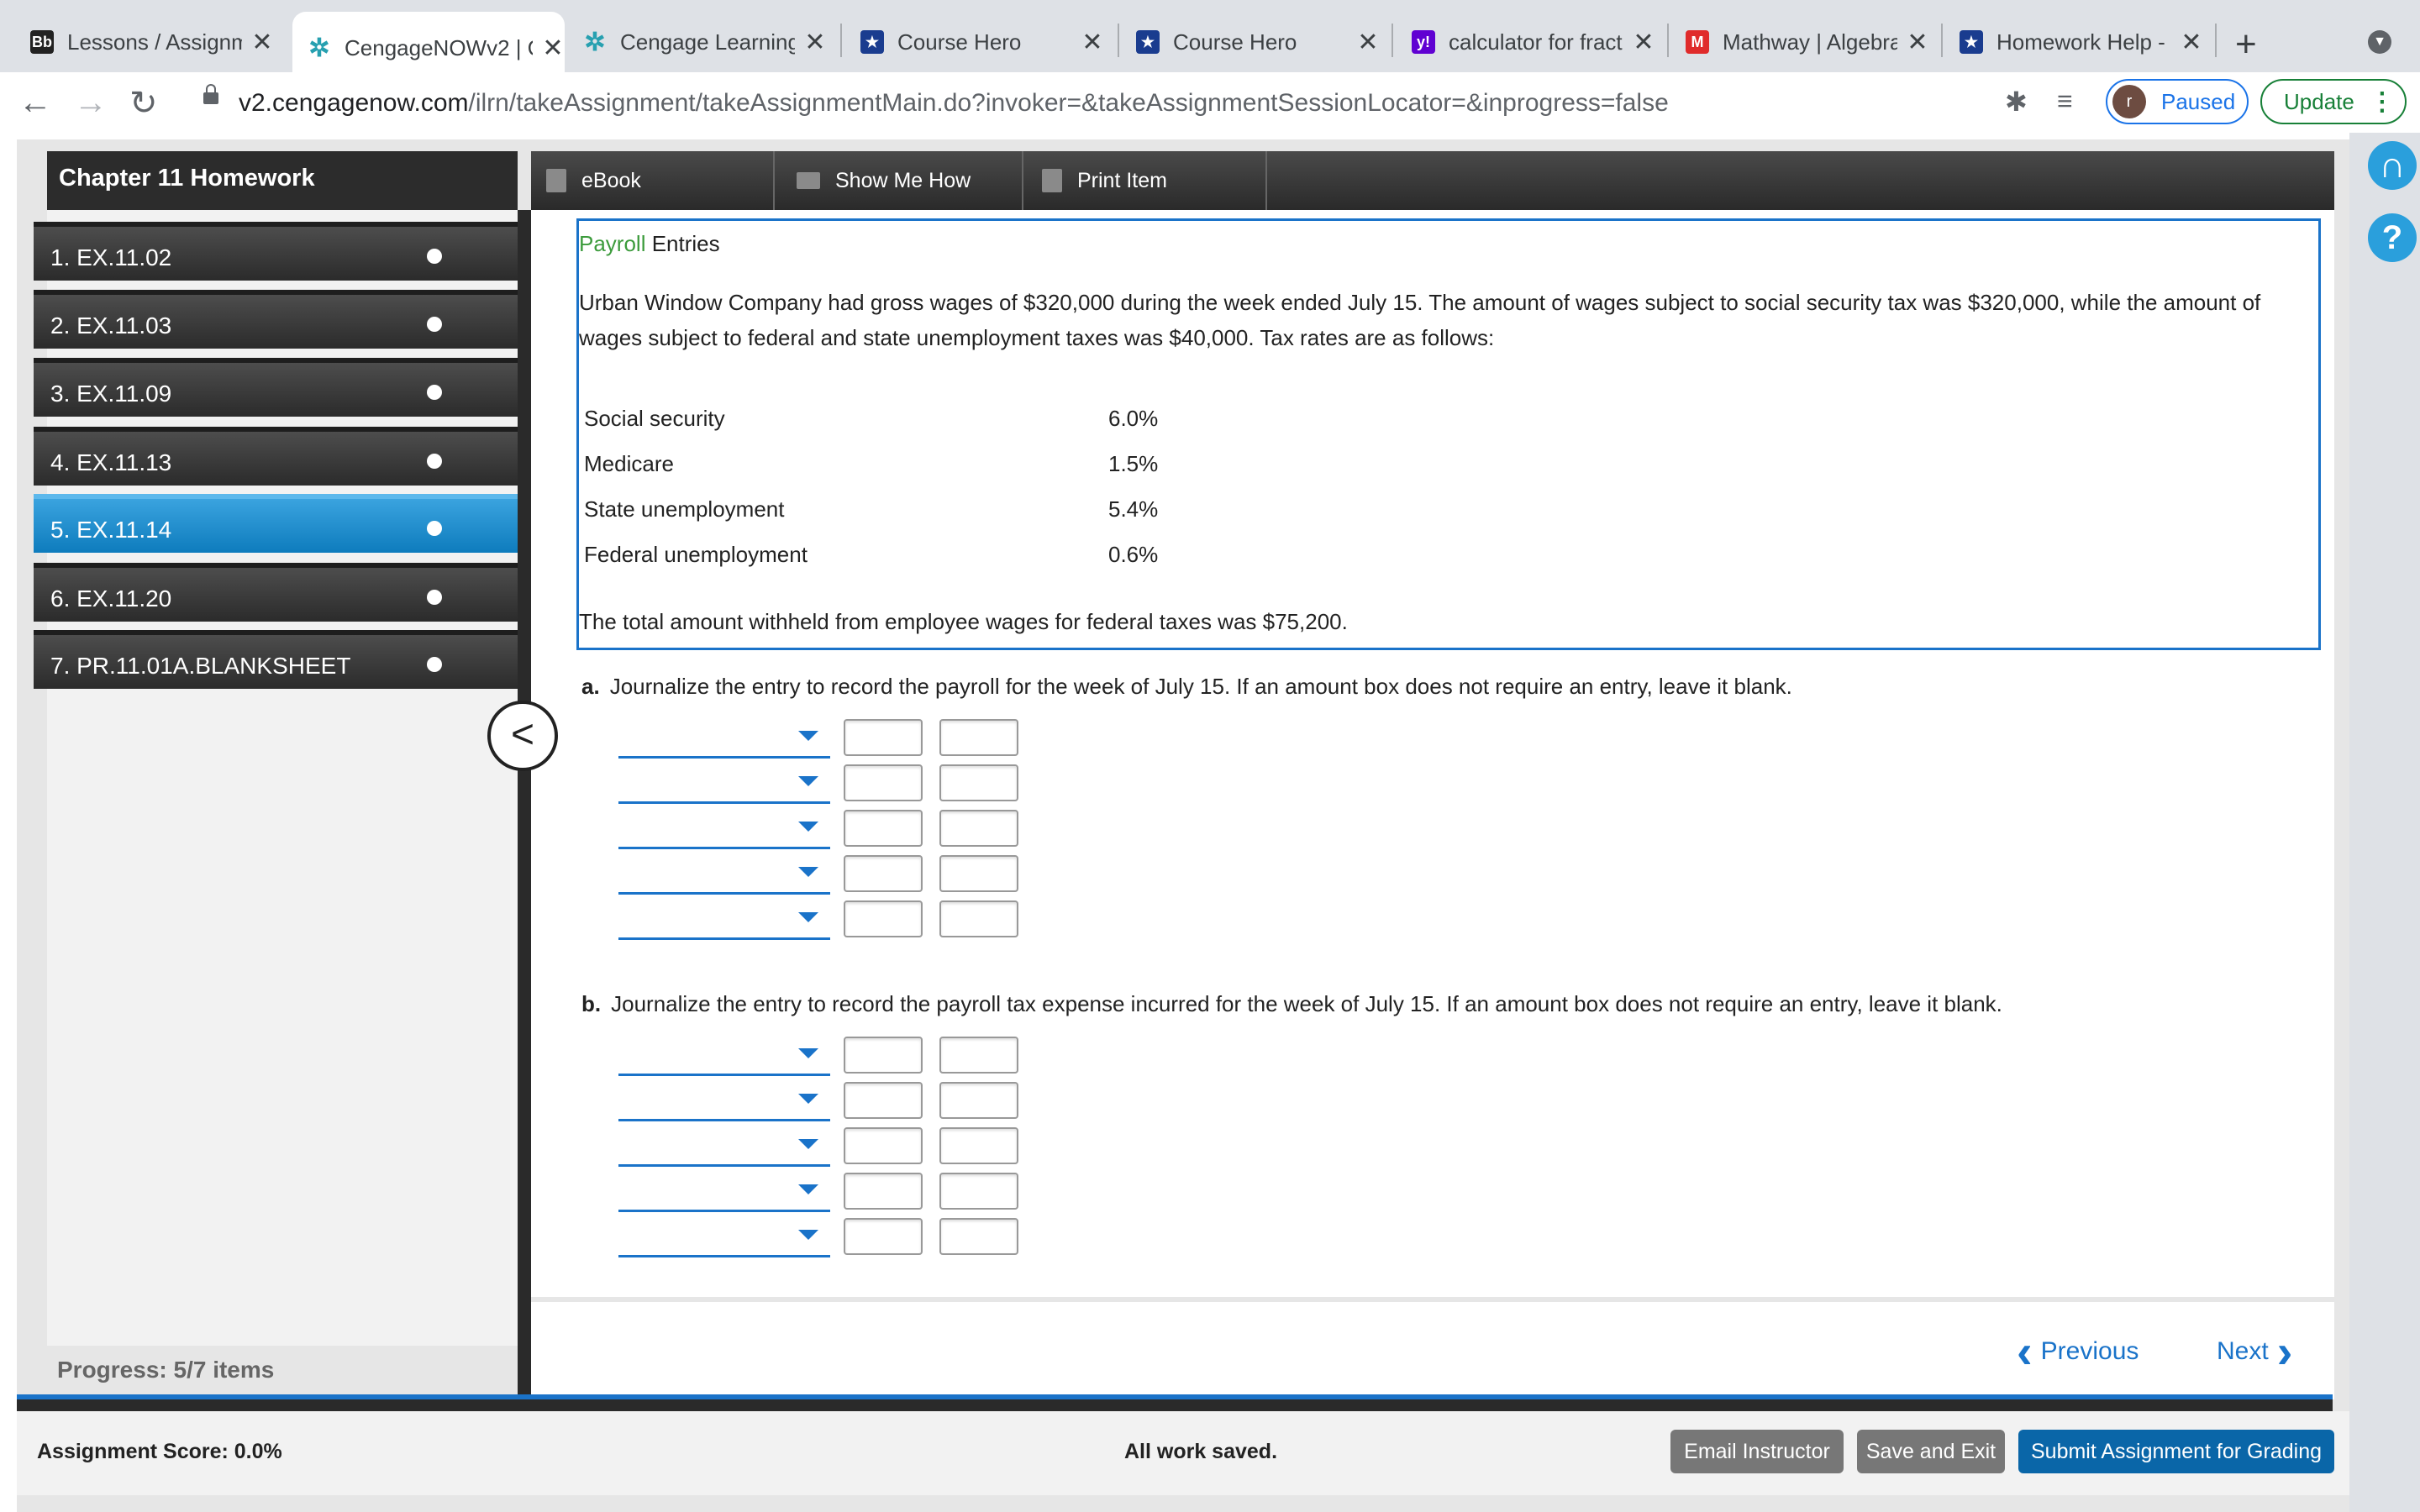 This screenshot has height=1512, width=2420. I want to click on tab-title: Course Hero, so click(960, 42).